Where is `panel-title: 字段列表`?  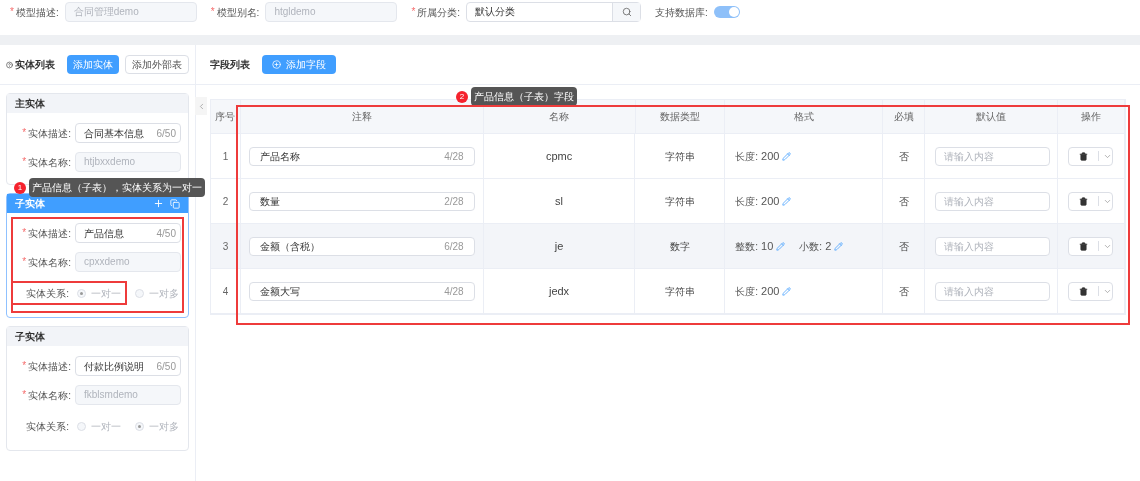
panel-title: 字段列表 is located at coordinates (230, 65).